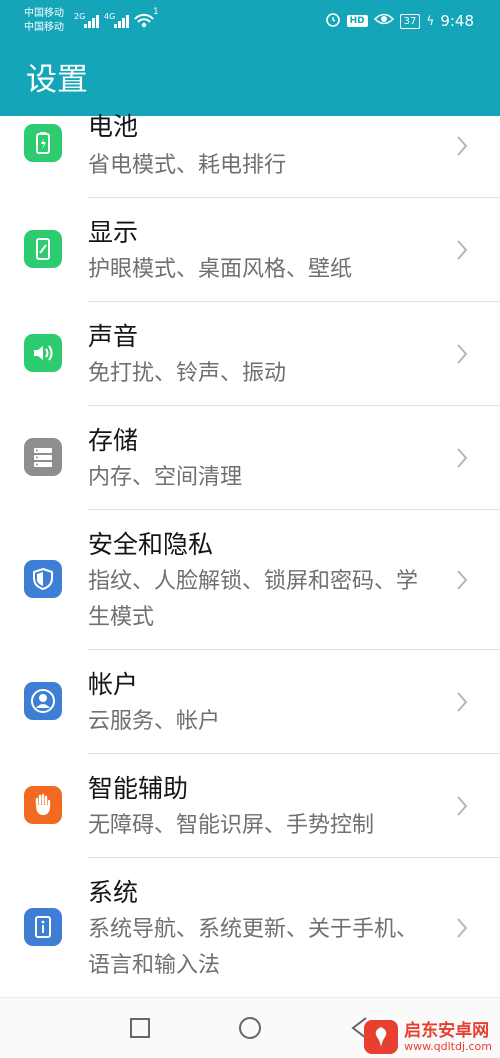 This screenshot has height=1058, width=500. Describe the element at coordinates (357, 21) in the screenshot. I see `hd-badge: HD` at that location.